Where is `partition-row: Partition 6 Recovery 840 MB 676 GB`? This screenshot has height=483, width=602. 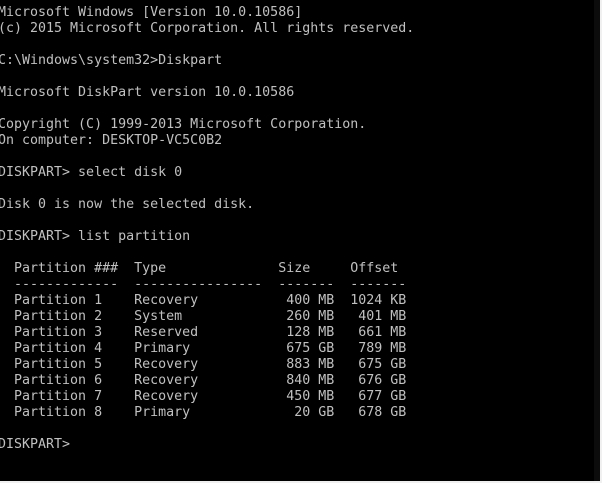
partition-row: Partition 6 Recovery 840 MB 676 GB is located at coordinates (203, 380).